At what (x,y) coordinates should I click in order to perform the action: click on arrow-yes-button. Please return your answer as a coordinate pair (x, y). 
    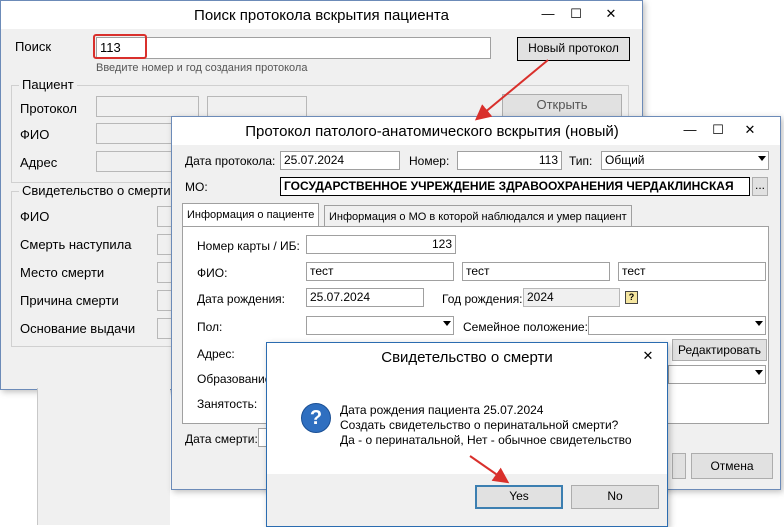
    Looking at the image, I should click on (489, 469).